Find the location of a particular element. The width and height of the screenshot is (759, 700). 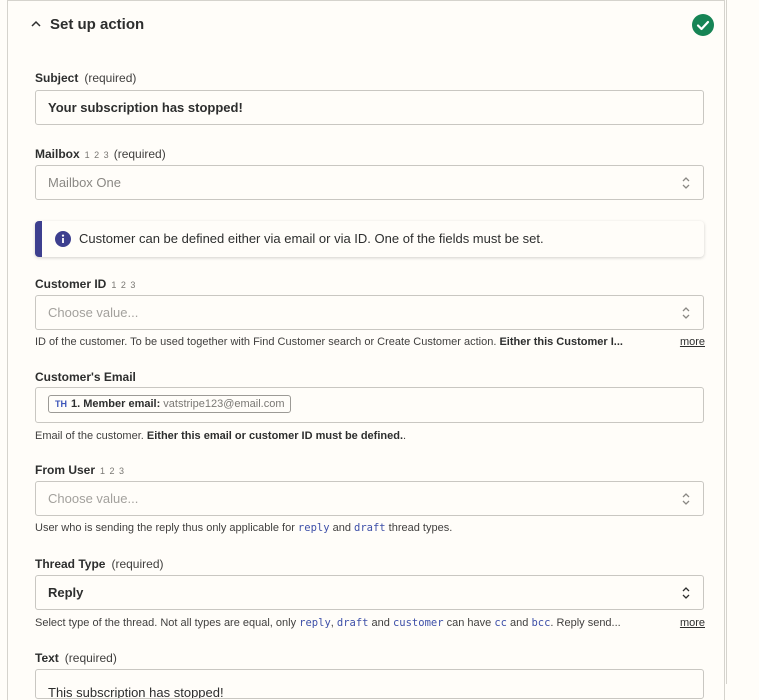

right-gutter is located at coordinates (742, 342).